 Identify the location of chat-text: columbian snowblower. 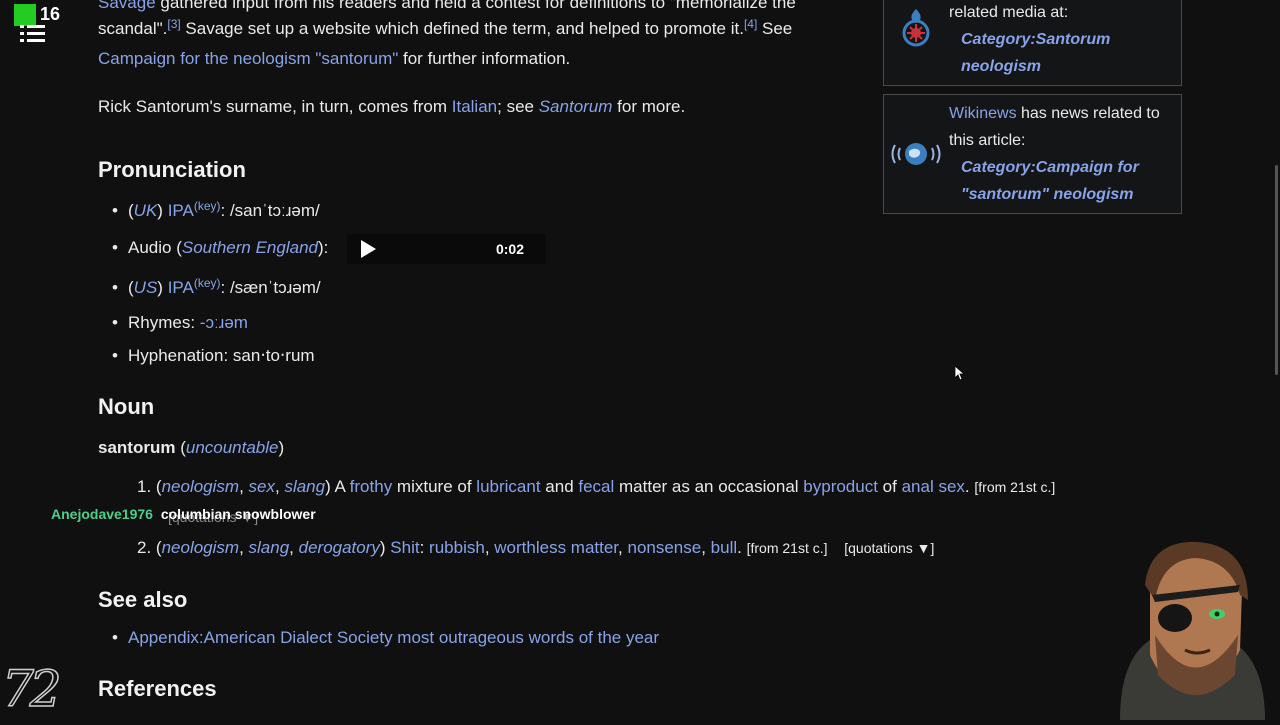
(238, 514).